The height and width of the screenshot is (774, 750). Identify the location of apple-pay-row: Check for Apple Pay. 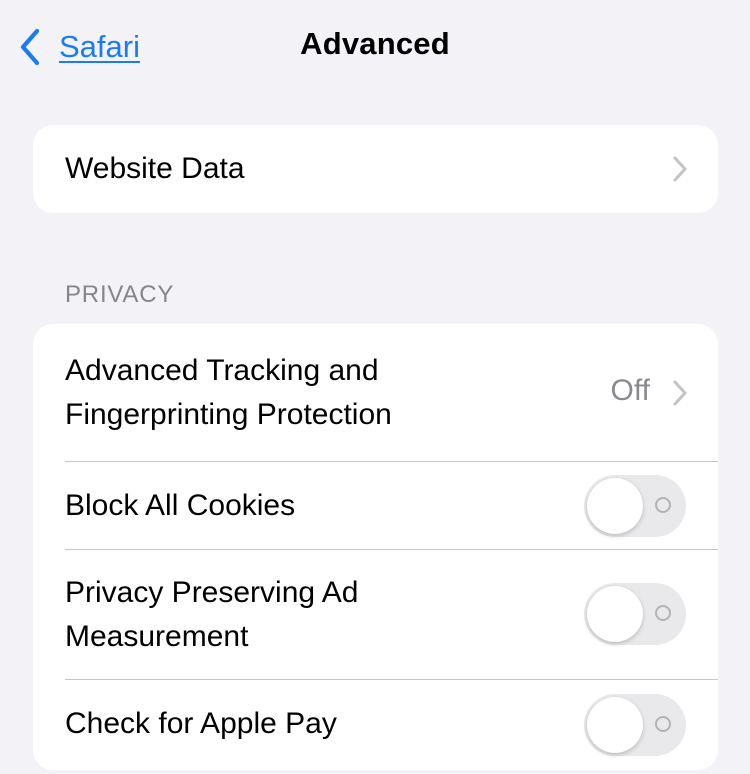
(375, 725).